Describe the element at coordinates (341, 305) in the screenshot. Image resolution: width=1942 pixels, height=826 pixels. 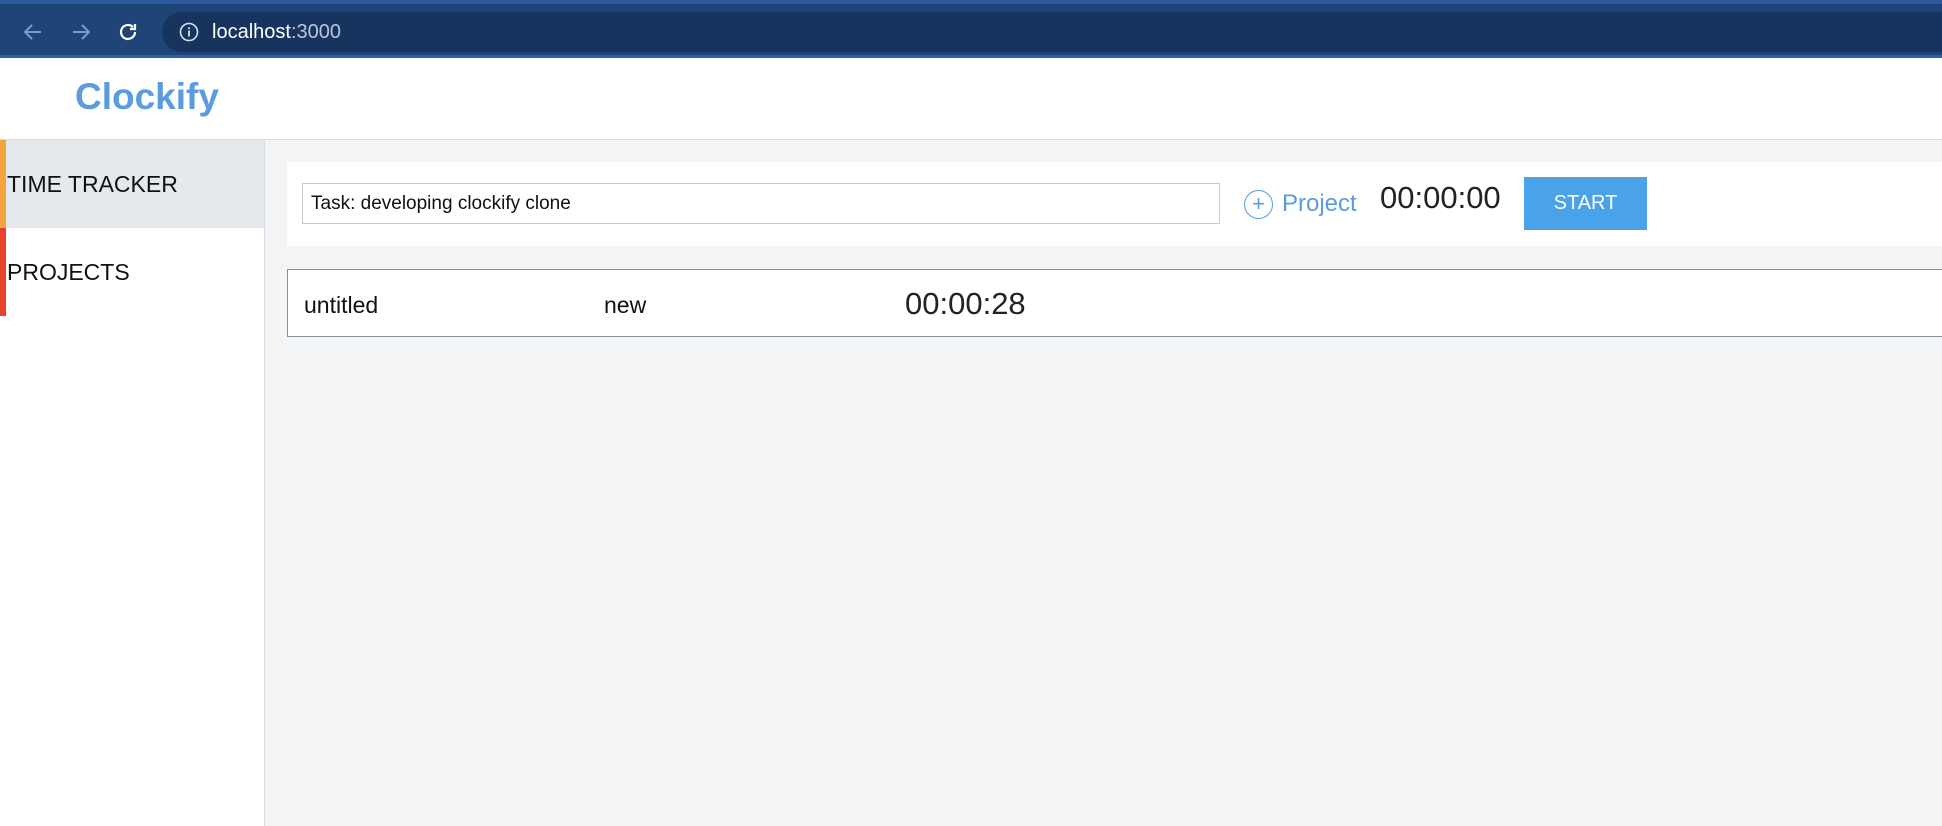
I see `entry-description: untitled` at that location.